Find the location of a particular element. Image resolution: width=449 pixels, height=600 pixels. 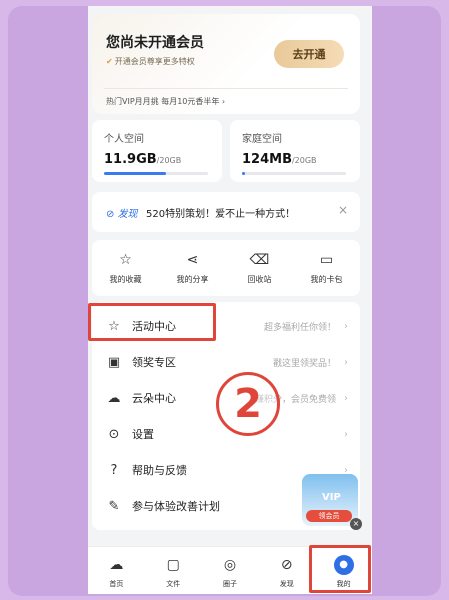

family-space-label: 家庭空间 is located at coordinates (262, 139).